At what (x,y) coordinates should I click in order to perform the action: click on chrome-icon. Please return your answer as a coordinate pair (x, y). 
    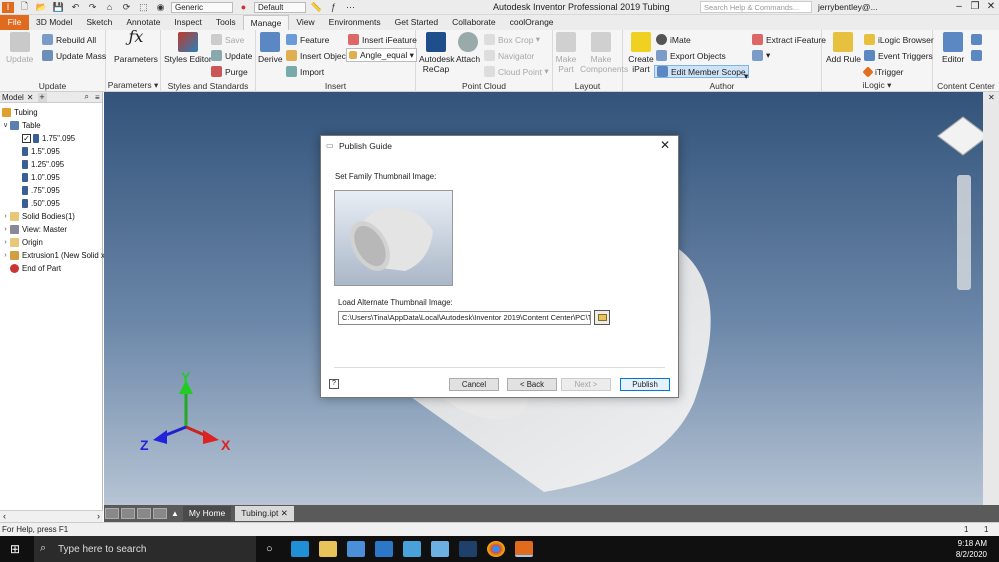
    Looking at the image, I should click on (495, 549).